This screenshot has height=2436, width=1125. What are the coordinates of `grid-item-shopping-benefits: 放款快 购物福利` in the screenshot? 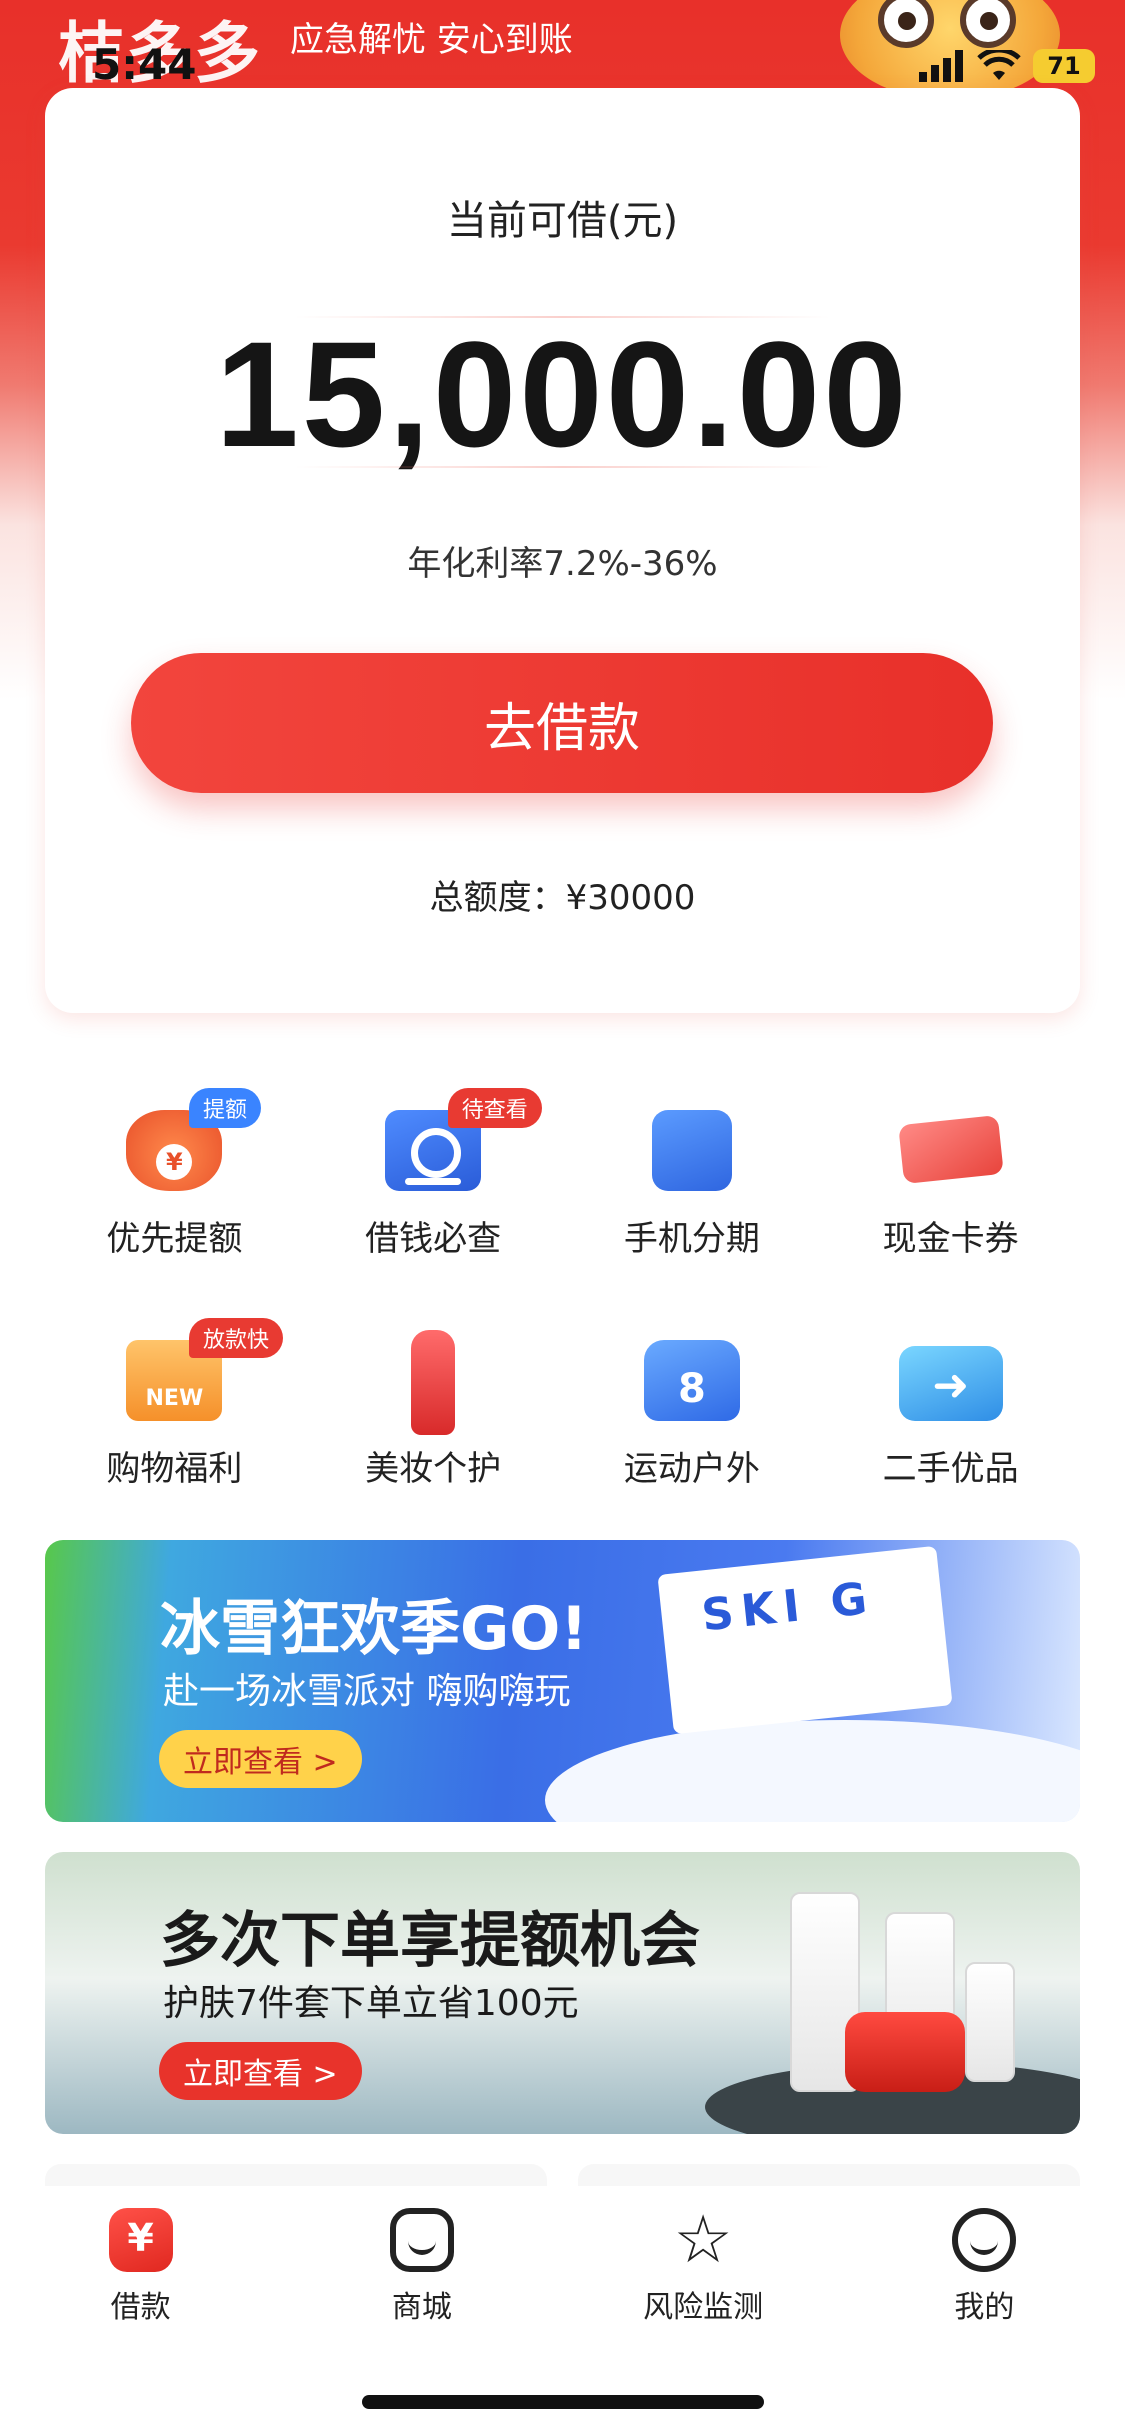 It's located at (174, 1395).